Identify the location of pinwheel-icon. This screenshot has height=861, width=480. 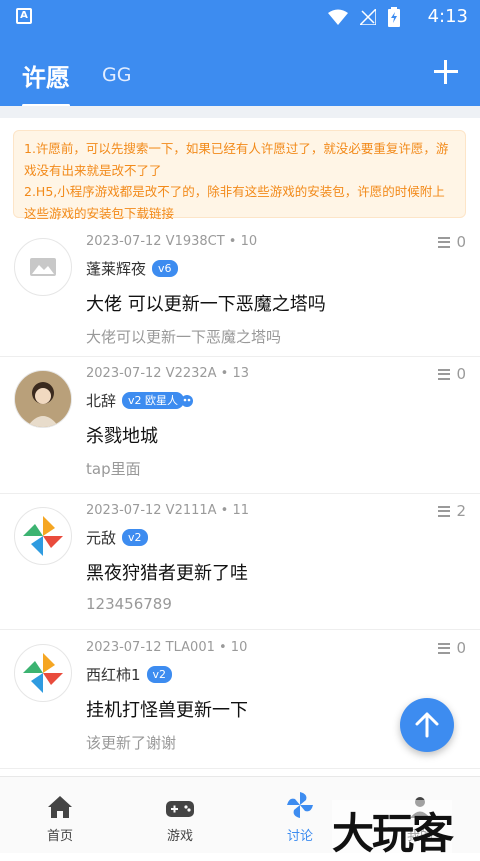
(300, 805).